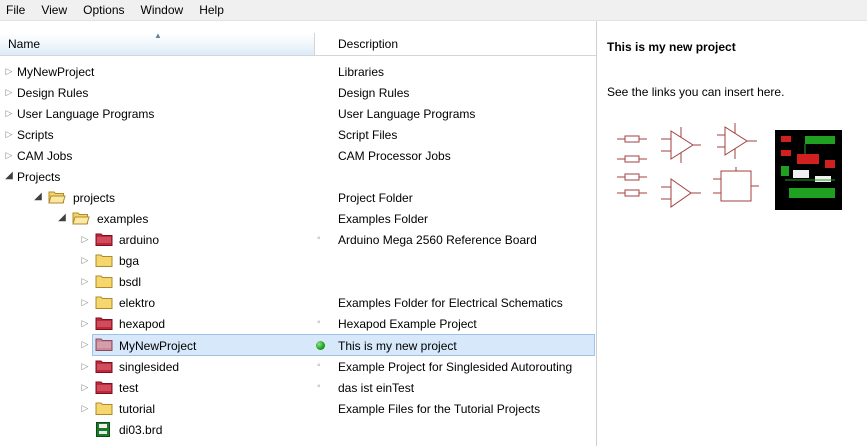 The image size is (867, 446). Describe the element at coordinates (298, 429) in the screenshot. I see `tree-row-di03-brd: di03.brd` at that location.